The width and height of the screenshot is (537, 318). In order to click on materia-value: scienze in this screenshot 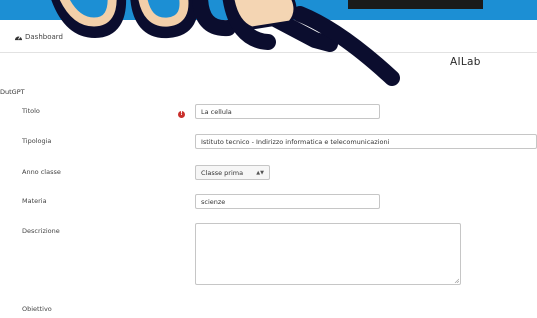, I will do `click(213, 201)`.